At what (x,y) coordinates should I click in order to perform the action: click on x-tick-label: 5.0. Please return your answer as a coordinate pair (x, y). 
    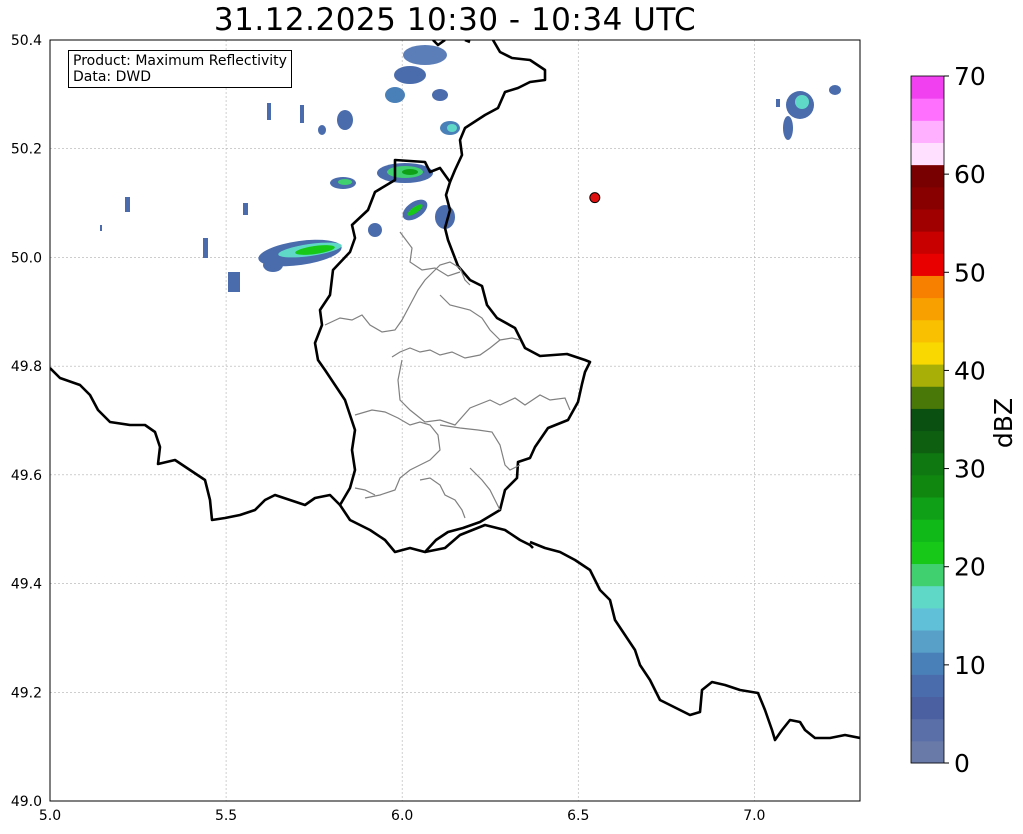
    Looking at the image, I should click on (50, 816).